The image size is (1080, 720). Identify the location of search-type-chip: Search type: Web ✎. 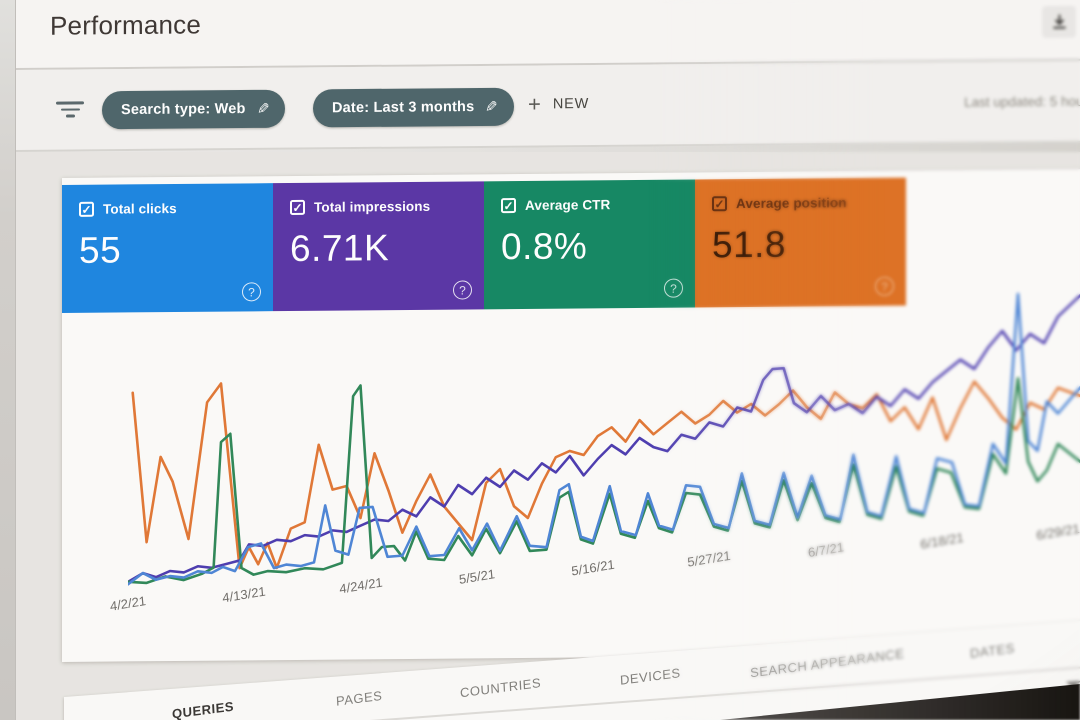
(194, 109).